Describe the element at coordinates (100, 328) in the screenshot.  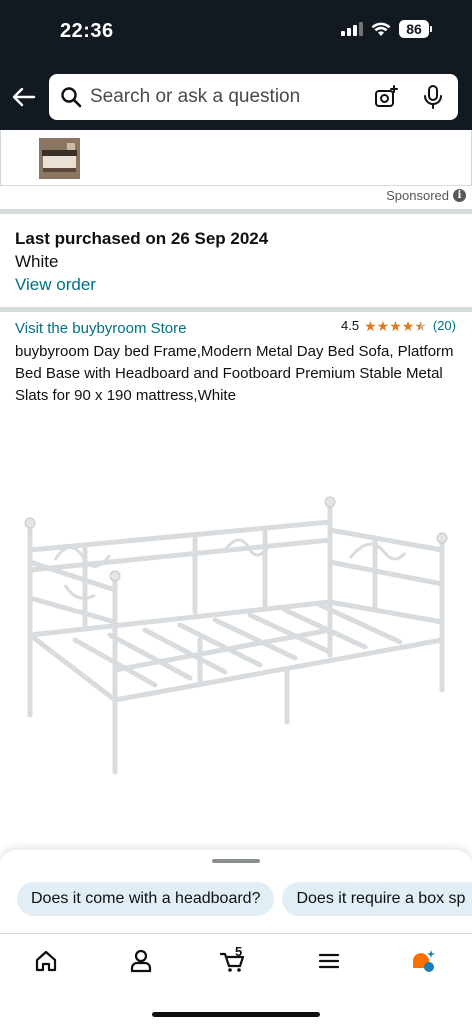
I see `store-link: Visit the buybyroom Store` at that location.